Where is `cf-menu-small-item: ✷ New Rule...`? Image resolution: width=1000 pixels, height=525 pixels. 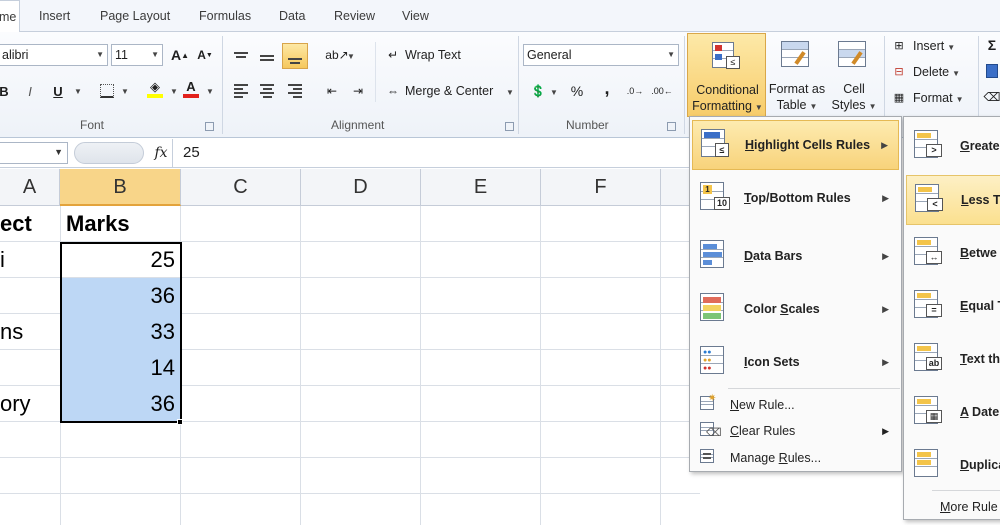
cf-menu-small-item: ✷ New Rule... is located at coordinates (795, 405).